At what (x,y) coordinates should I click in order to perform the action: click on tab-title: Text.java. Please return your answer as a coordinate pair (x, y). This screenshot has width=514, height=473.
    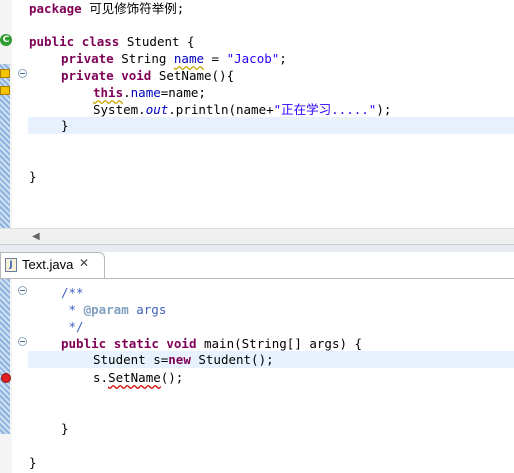
    Looking at the image, I should click on (48, 264).